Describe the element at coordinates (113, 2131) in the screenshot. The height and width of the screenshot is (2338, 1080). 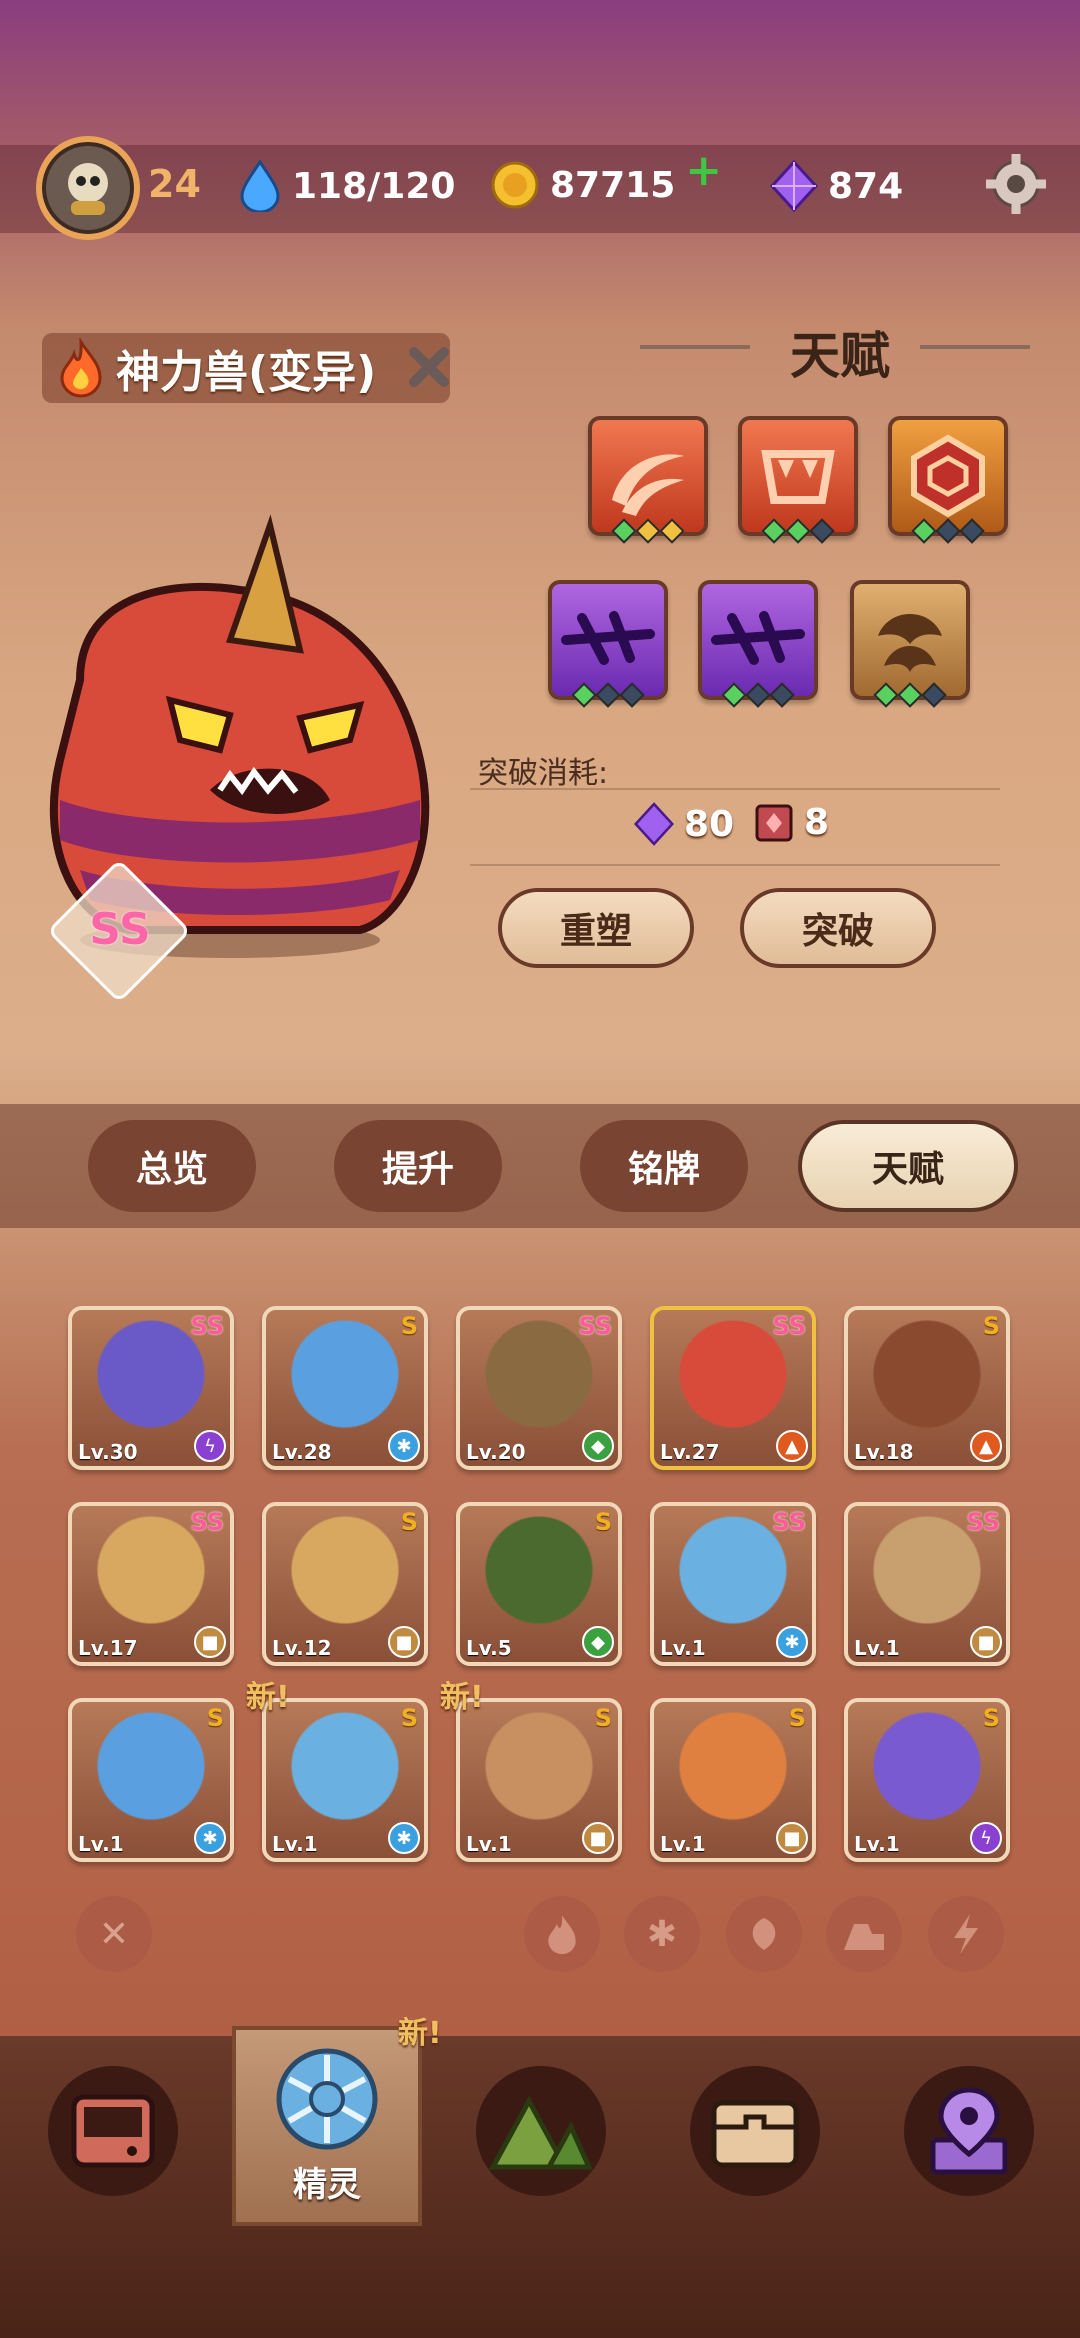
I see `nav-console-icon` at that location.